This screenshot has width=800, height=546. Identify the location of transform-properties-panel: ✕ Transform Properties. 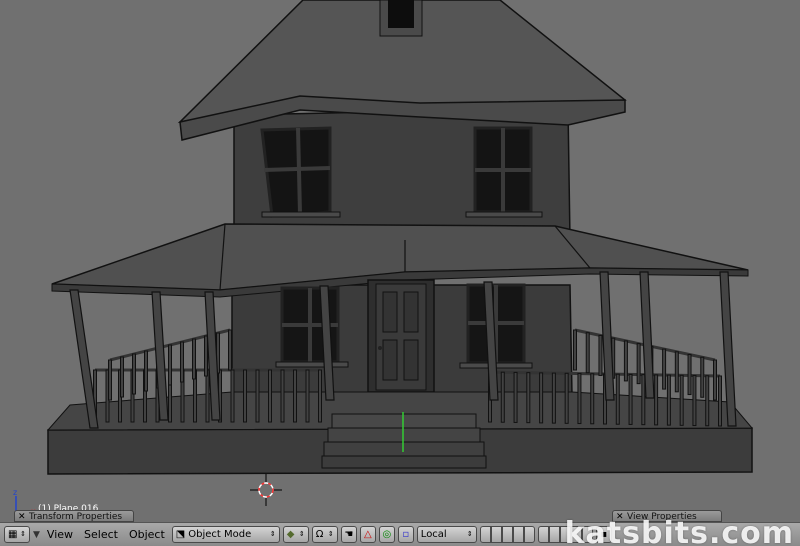
(74, 516).